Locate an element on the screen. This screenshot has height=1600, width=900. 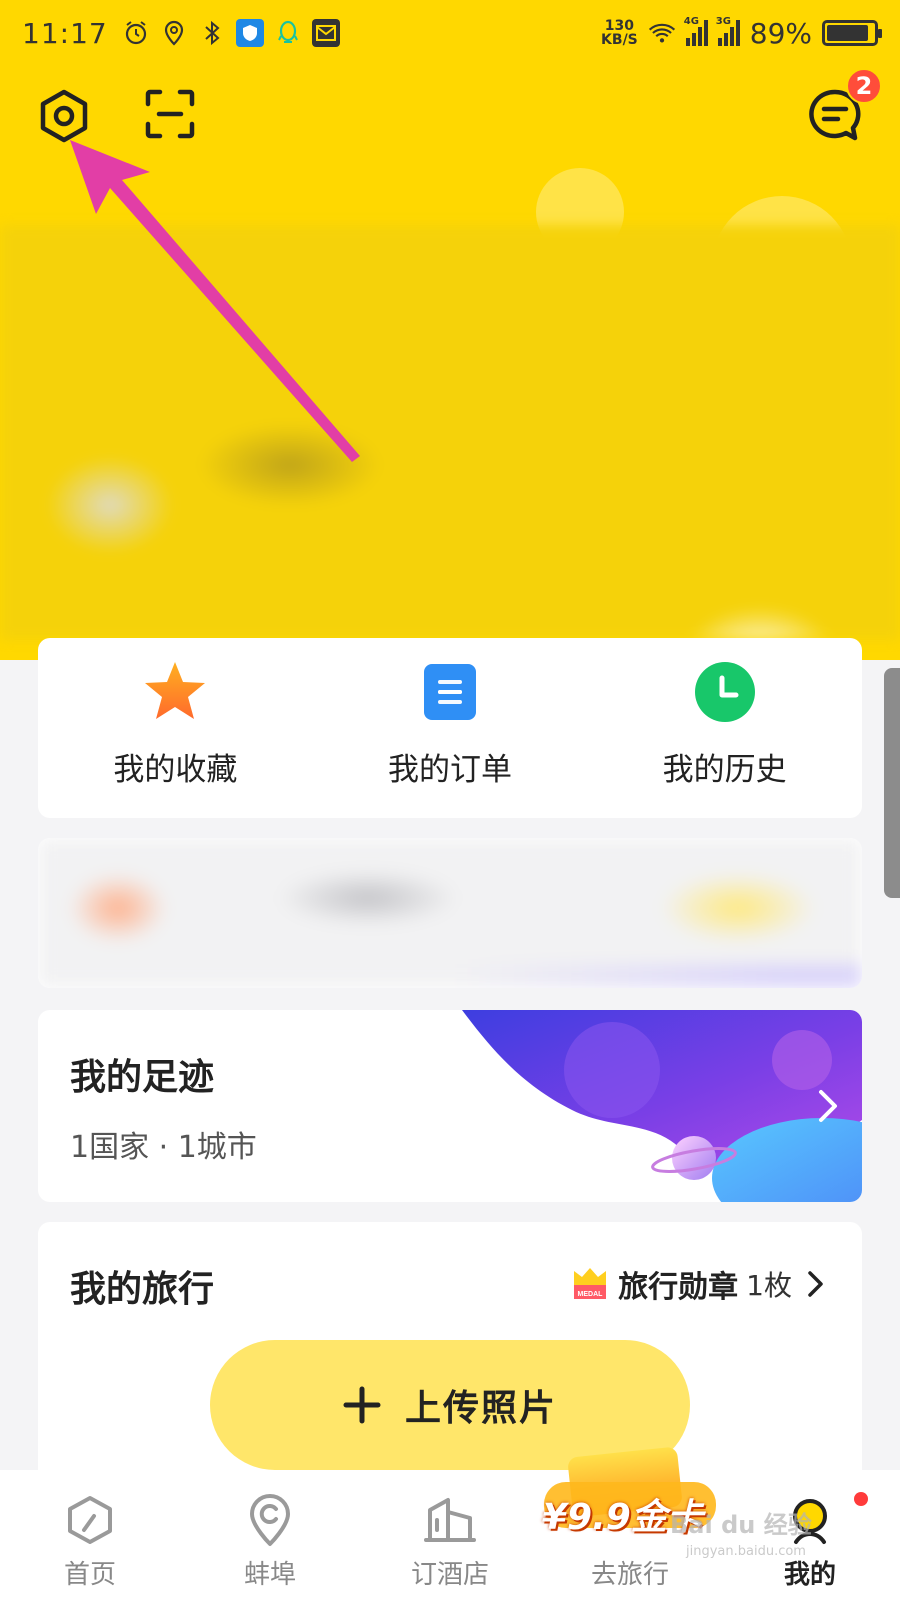
upload-photo-label: 上传照片 is located at coordinates (480, 1408).